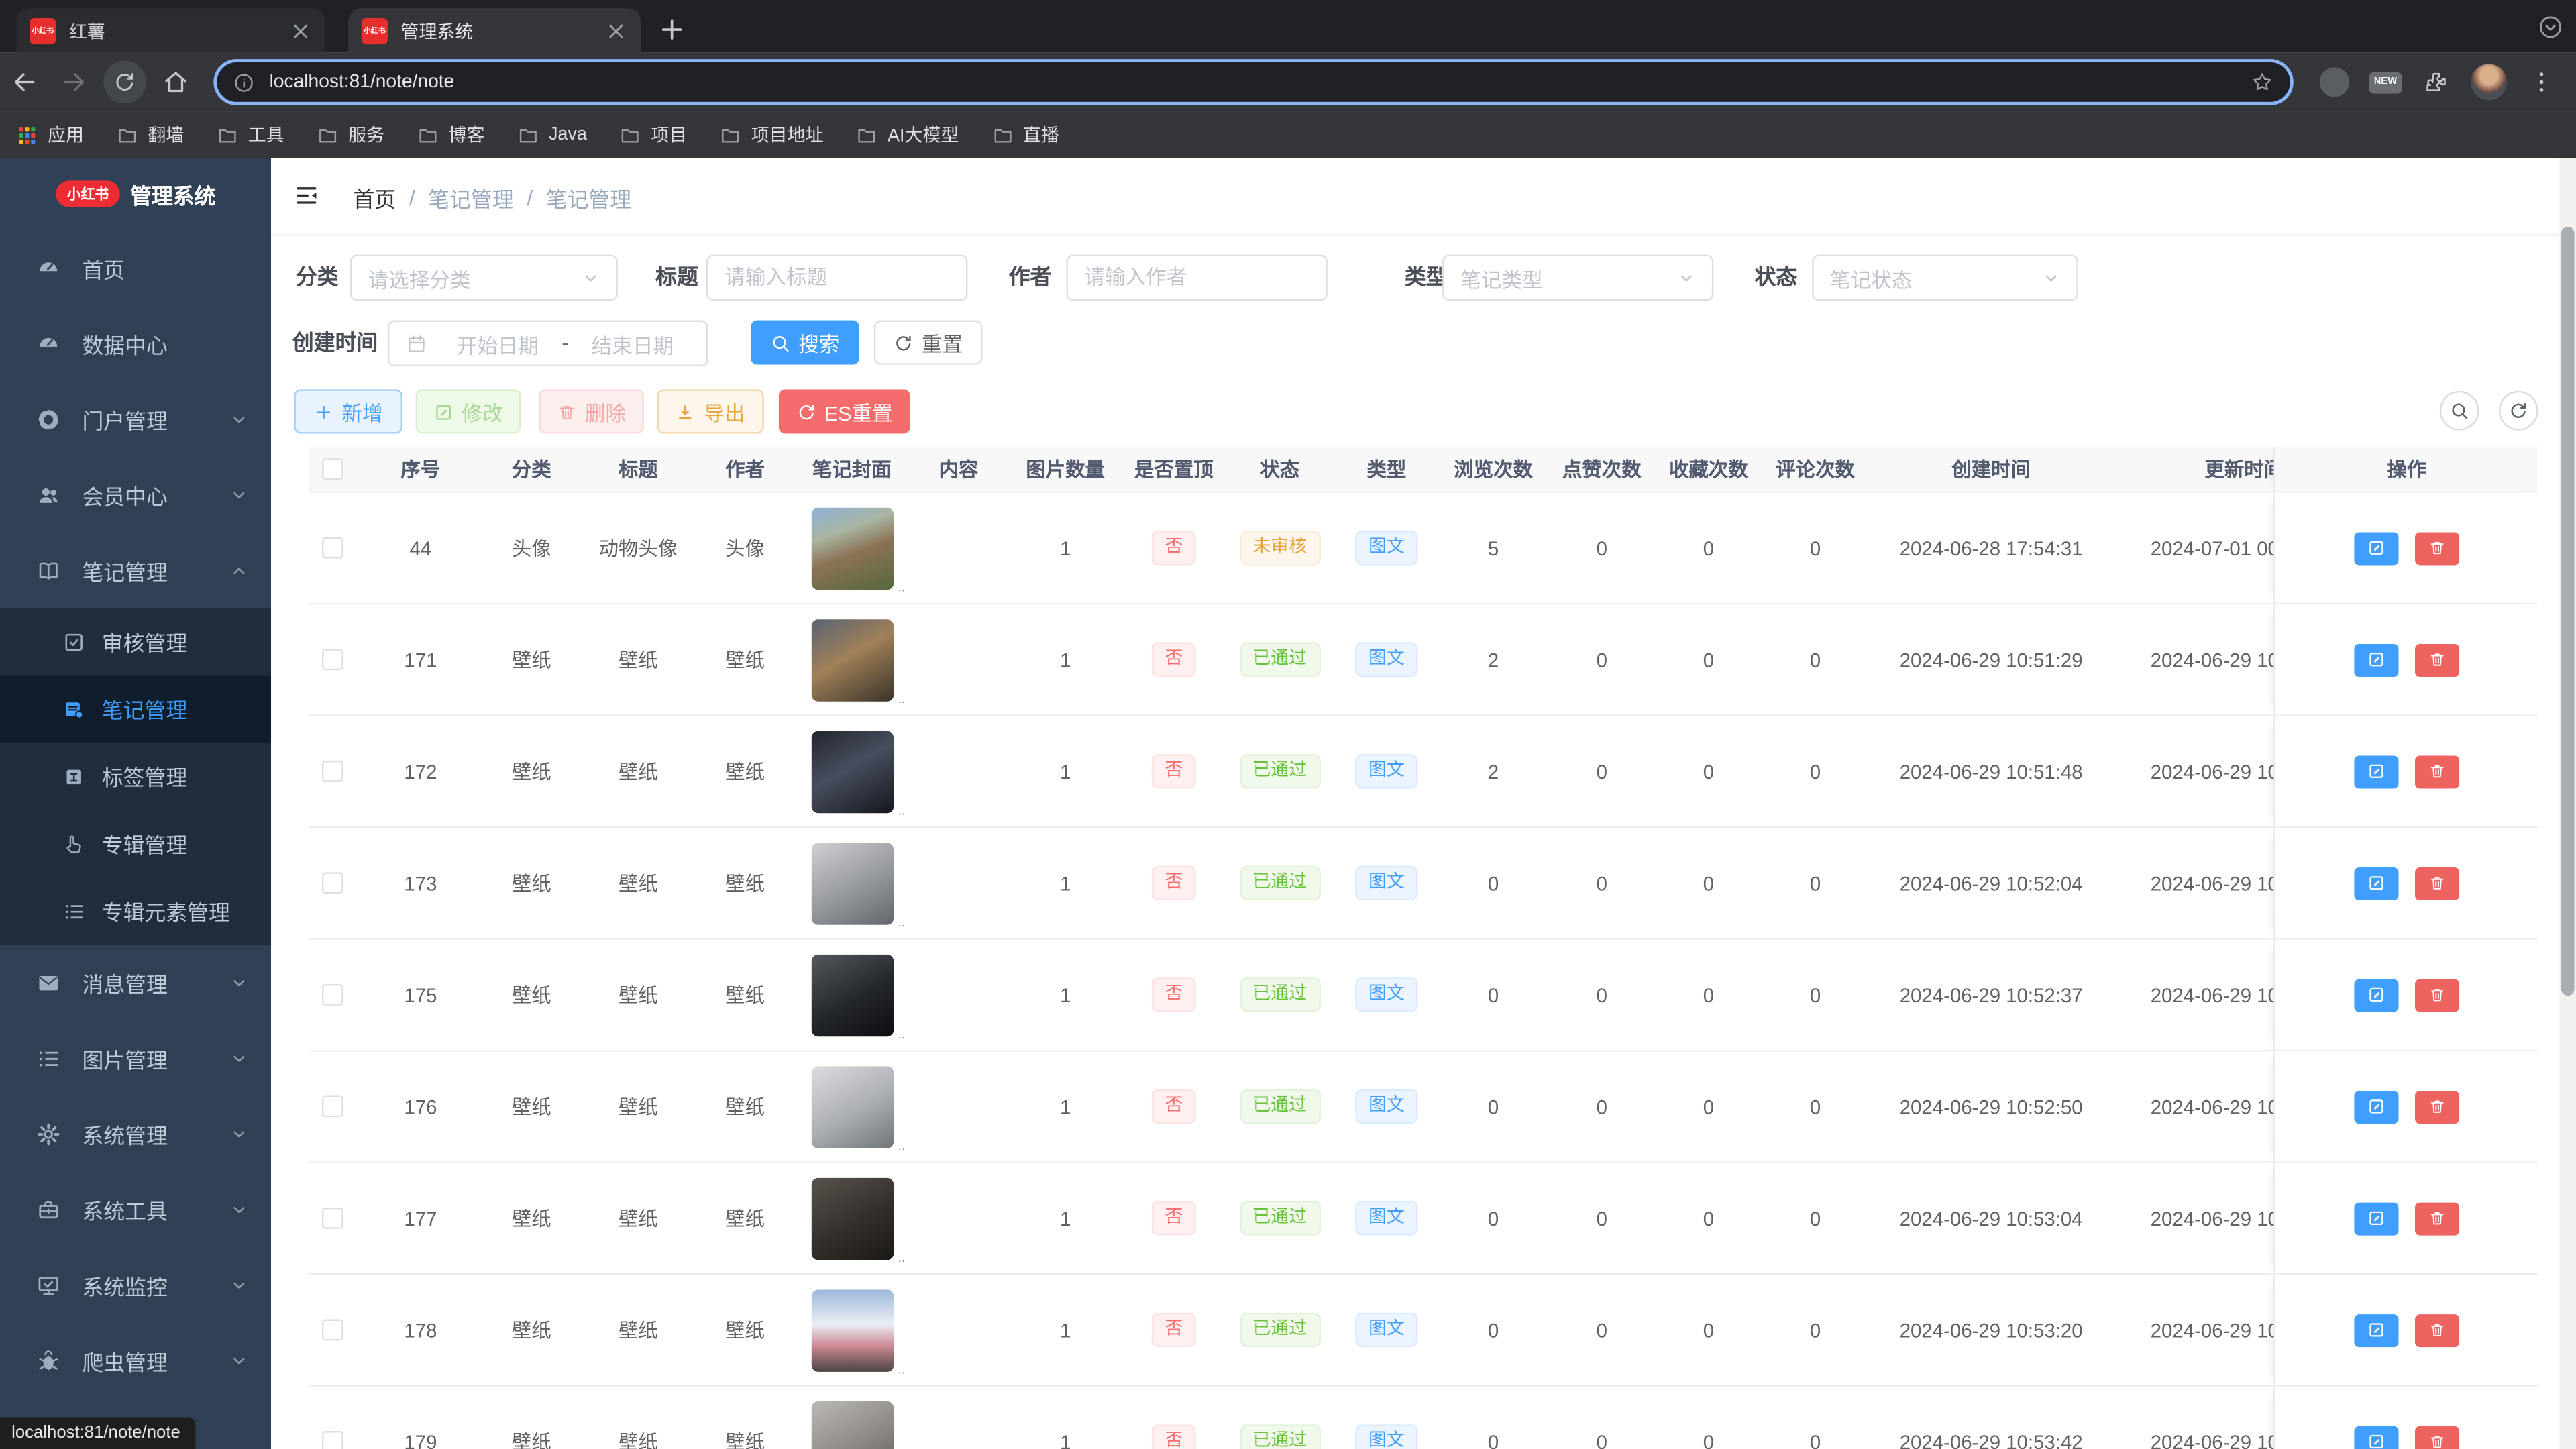  Describe the element at coordinates (1196, 278) in the screenshot. I see `author-input` at that location.